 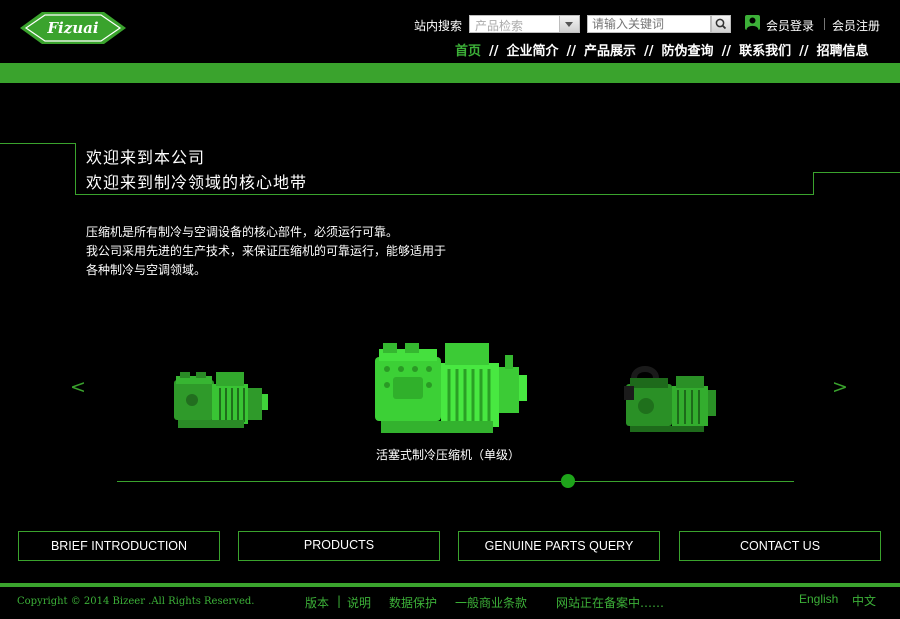 I want to click on nav-item-jobs: 招聘信息, so click(x=843, y=51).